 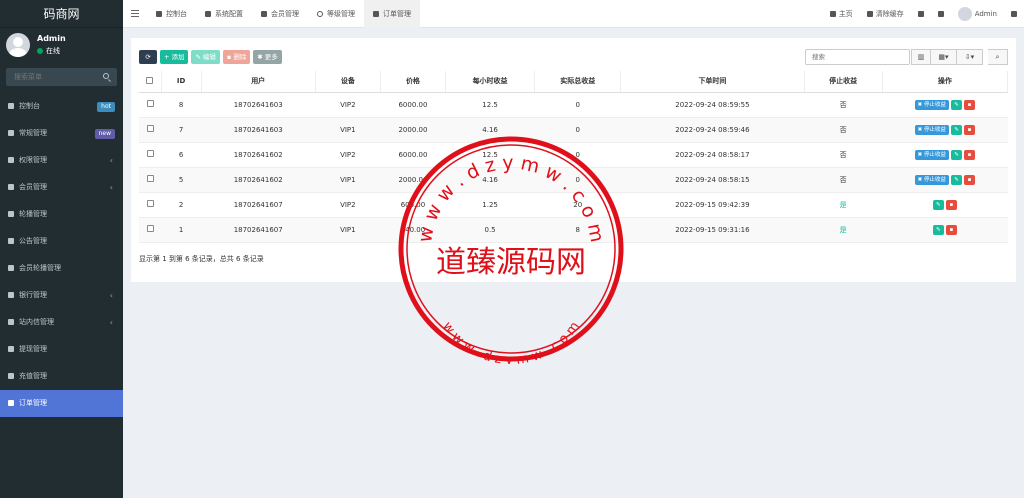 I want to click on search-icon: ⌕, so click(x=997, y=56).